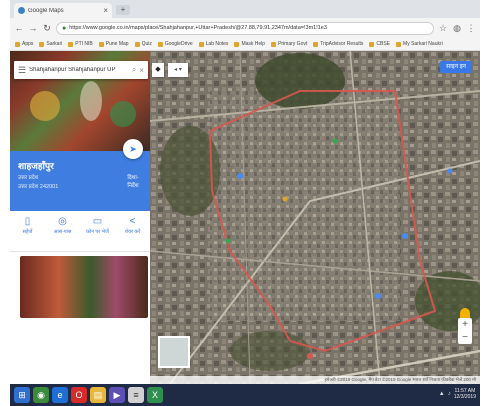 The height and width of the screenshot is (406, 495). I want to click on action-label: सहेजें, so click(27, 232).